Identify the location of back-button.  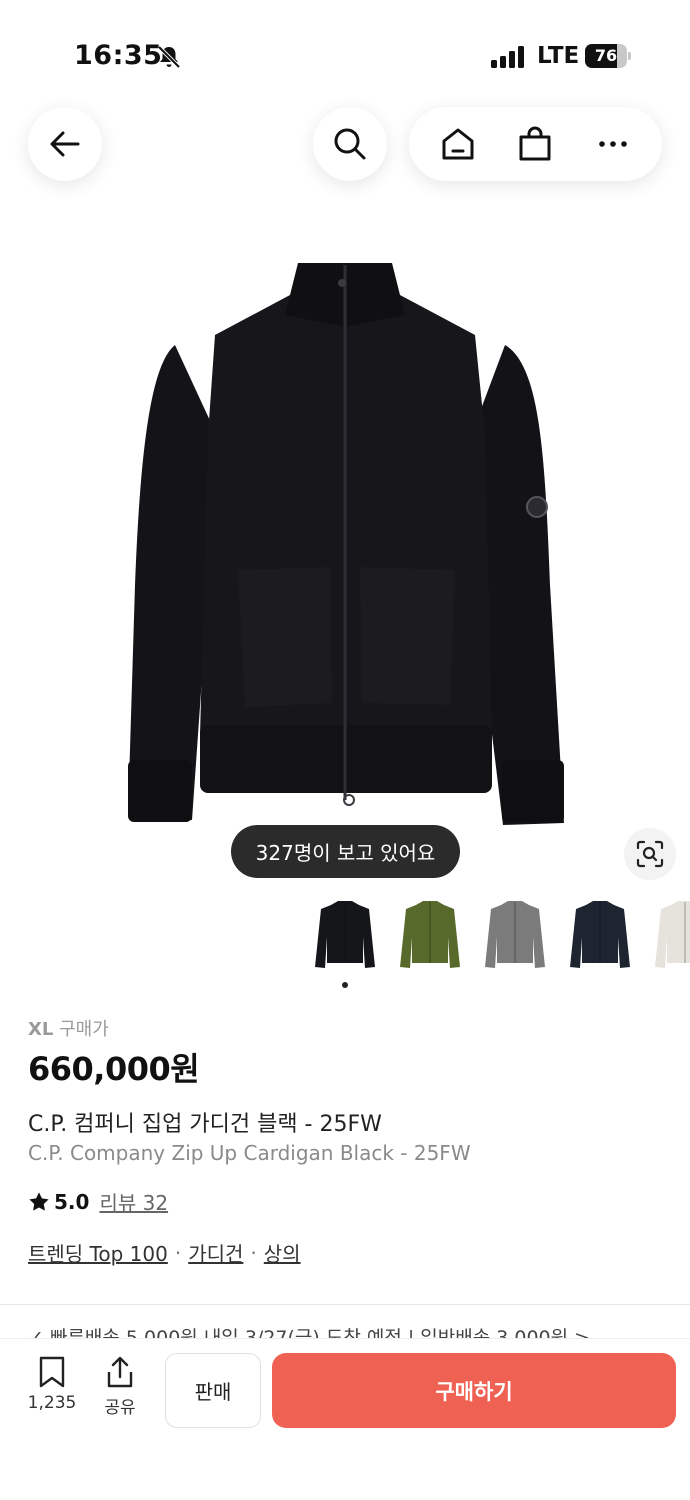
(65, 144).